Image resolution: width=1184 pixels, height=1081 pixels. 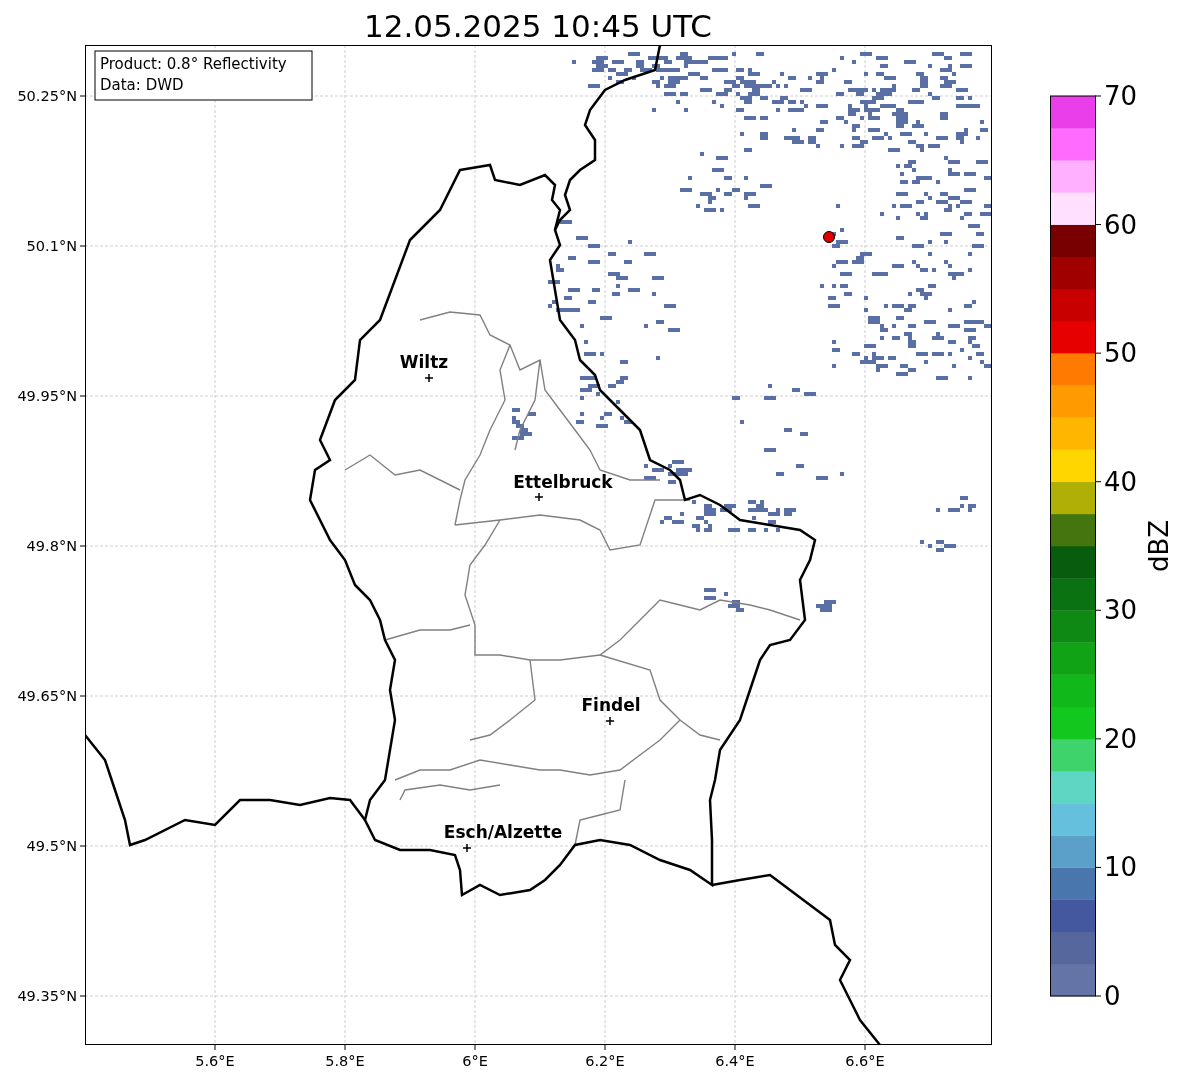 I want to click on latitude-tick-label: 50.1°N, so click(x=51, y=246).